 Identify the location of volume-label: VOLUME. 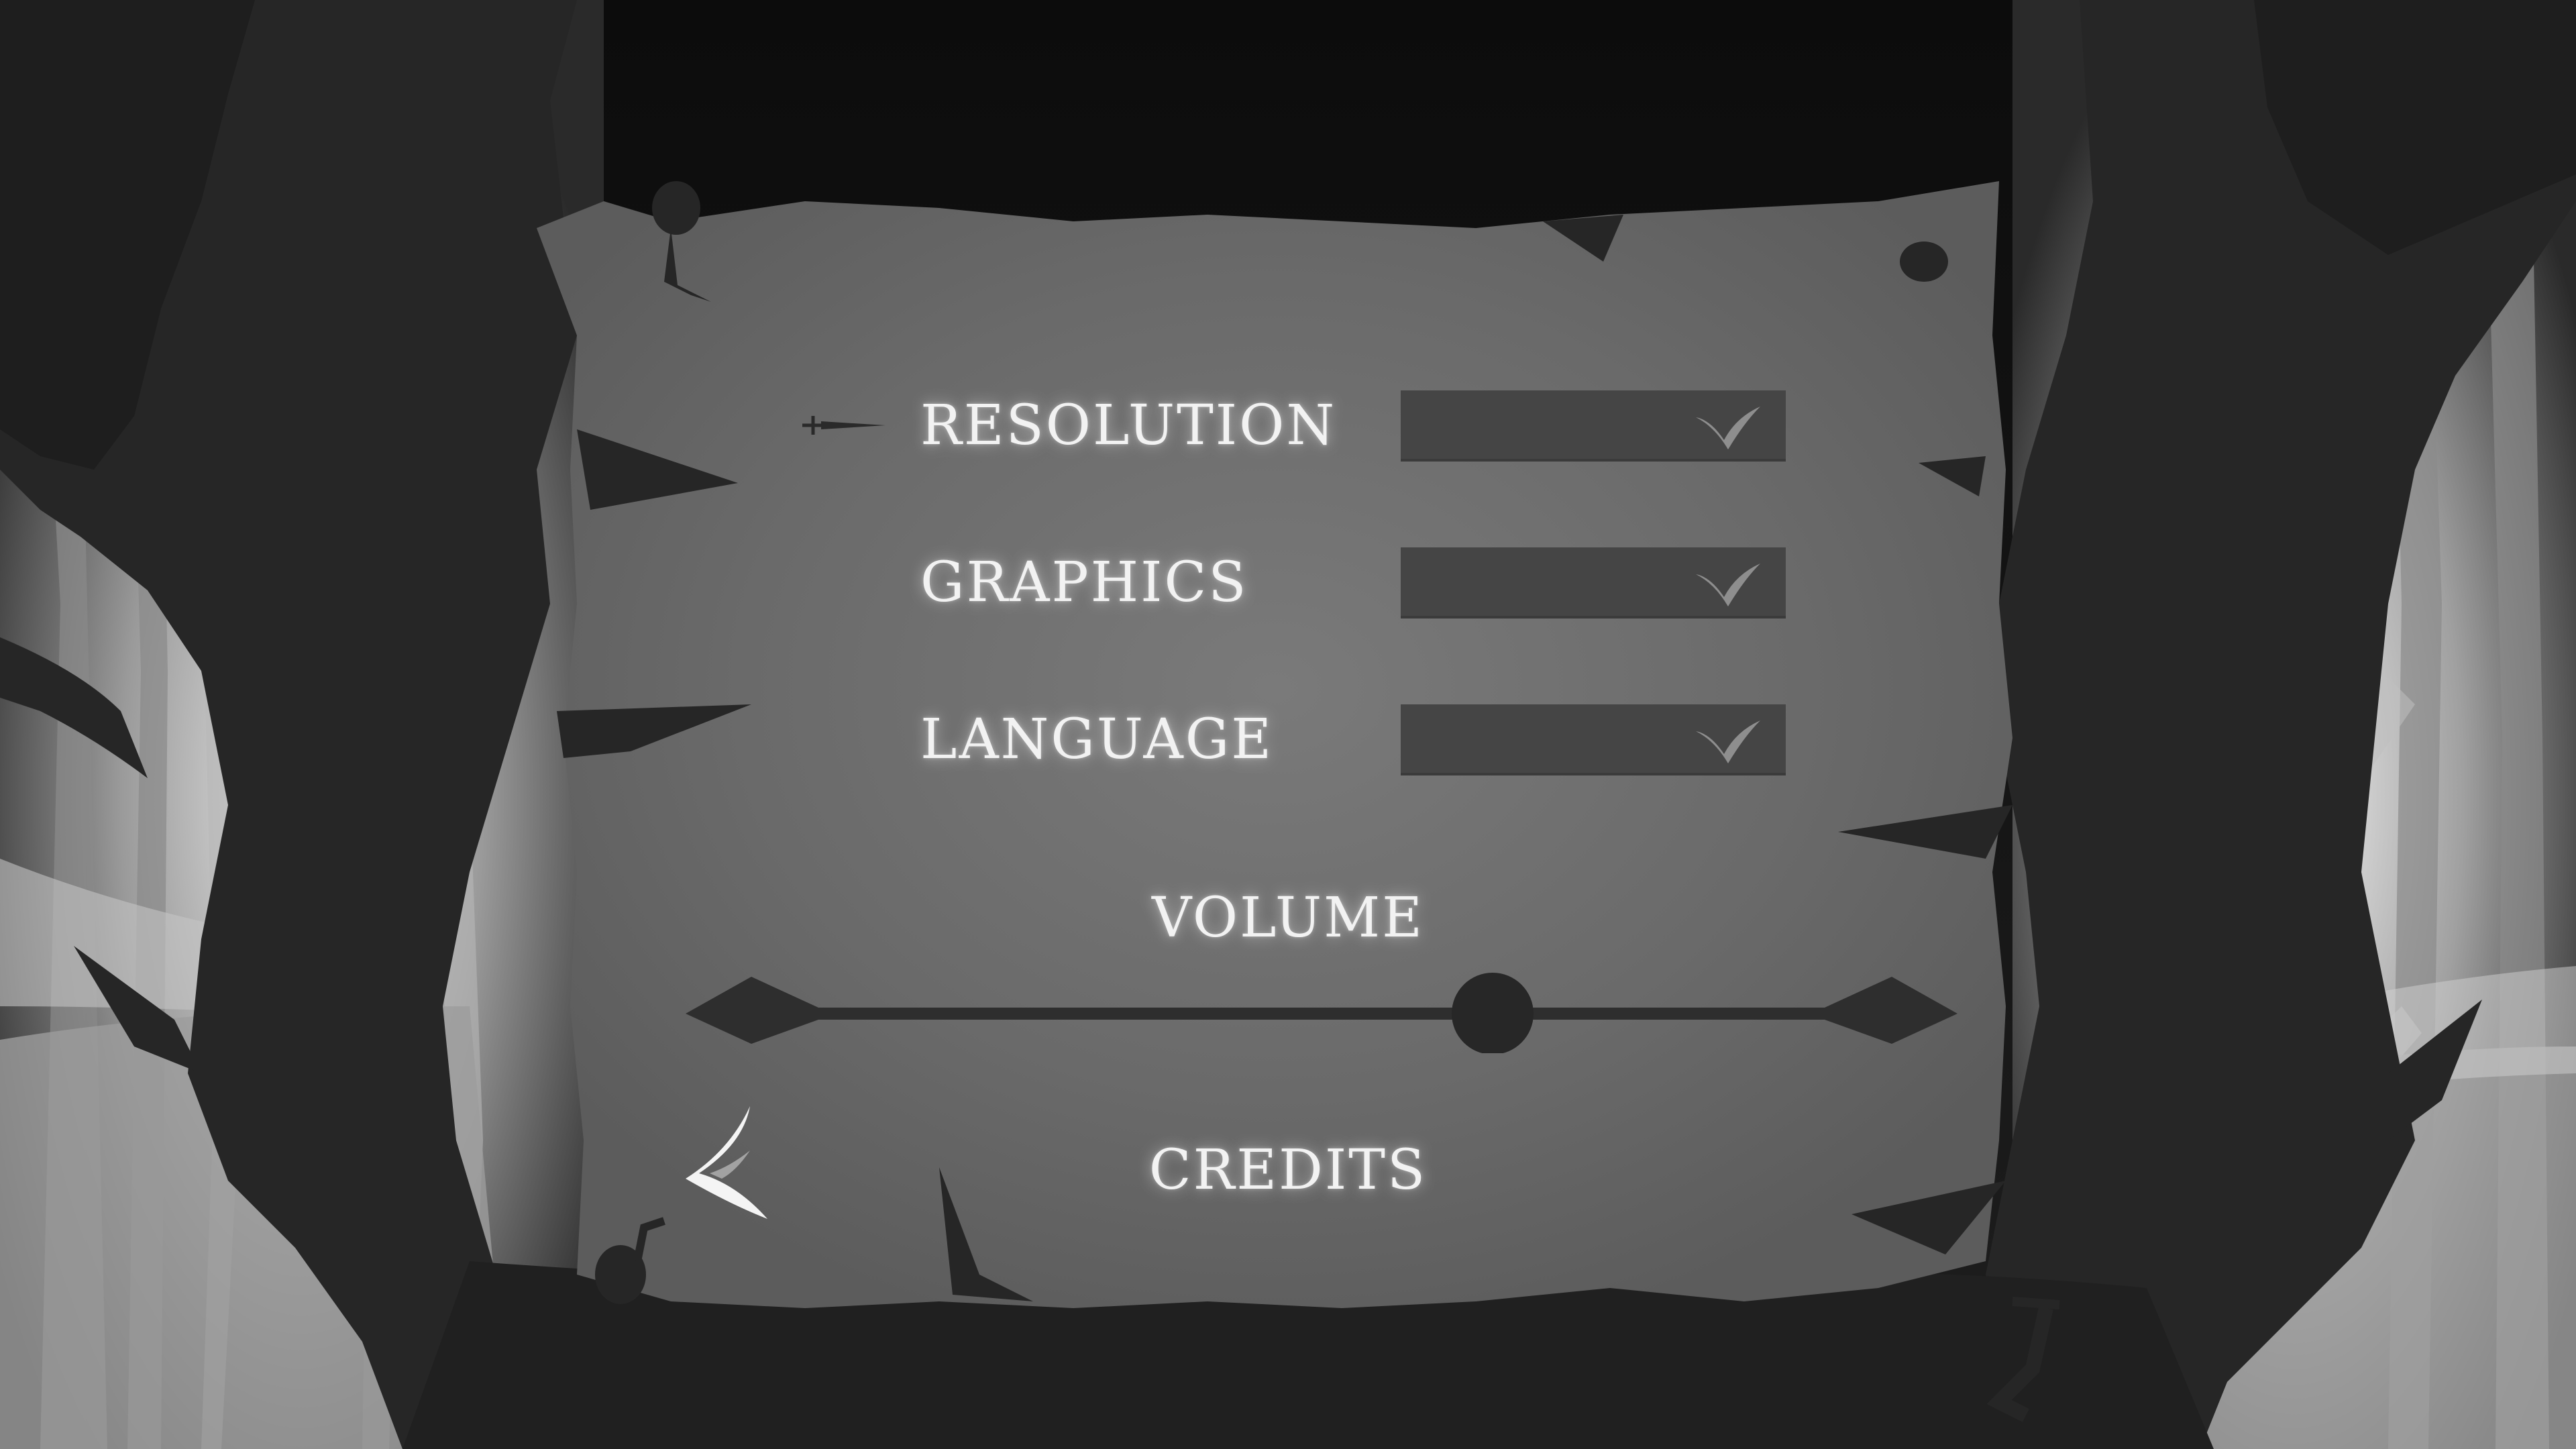
(1288, 918).